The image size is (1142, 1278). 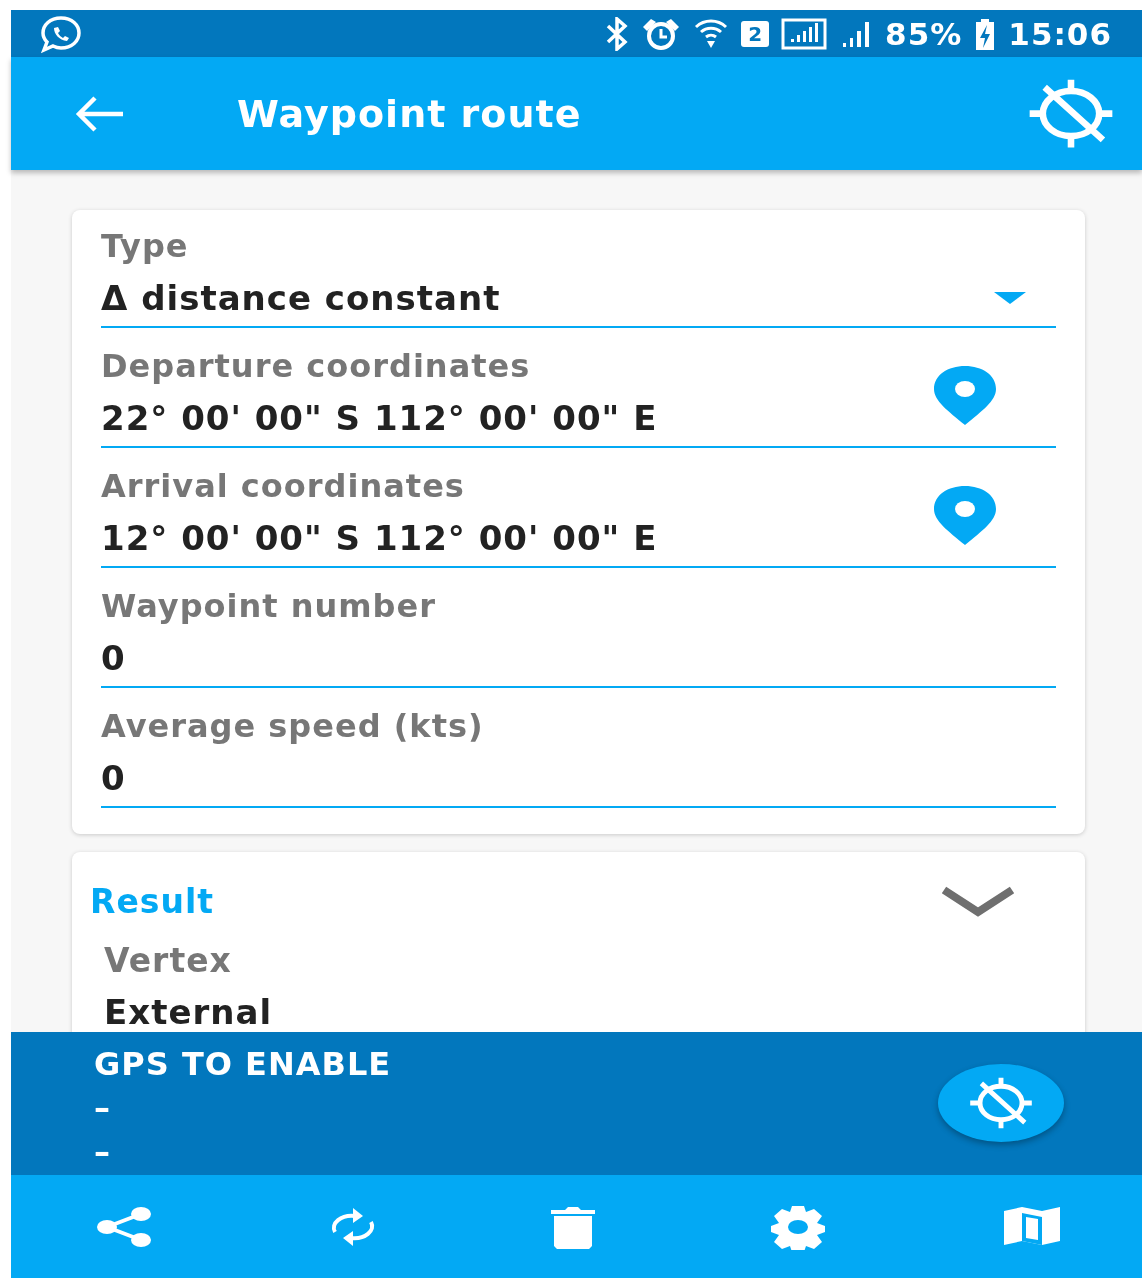 I want to click on result-value: External, so click(x=189, y=1012).